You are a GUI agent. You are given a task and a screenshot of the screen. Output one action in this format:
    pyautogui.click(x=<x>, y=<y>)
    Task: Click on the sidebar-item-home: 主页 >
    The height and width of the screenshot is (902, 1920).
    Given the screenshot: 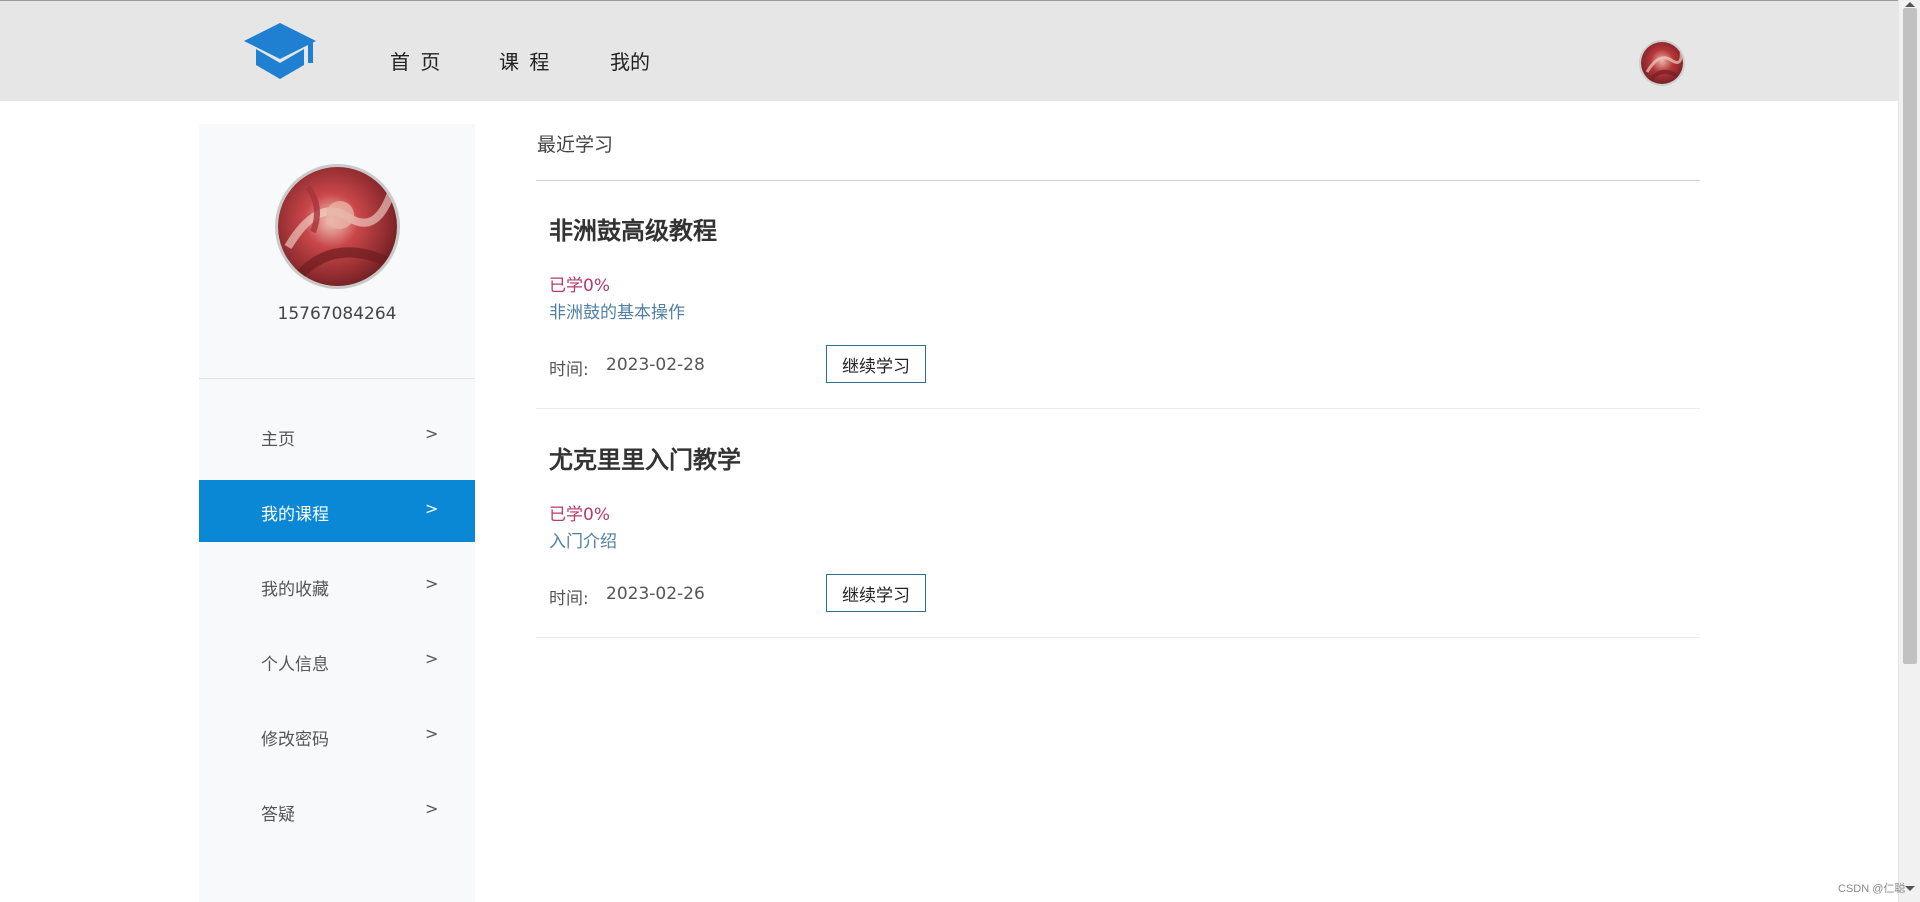 What is the action you would take?
    pyautogui.click(x=337, y=436)
    